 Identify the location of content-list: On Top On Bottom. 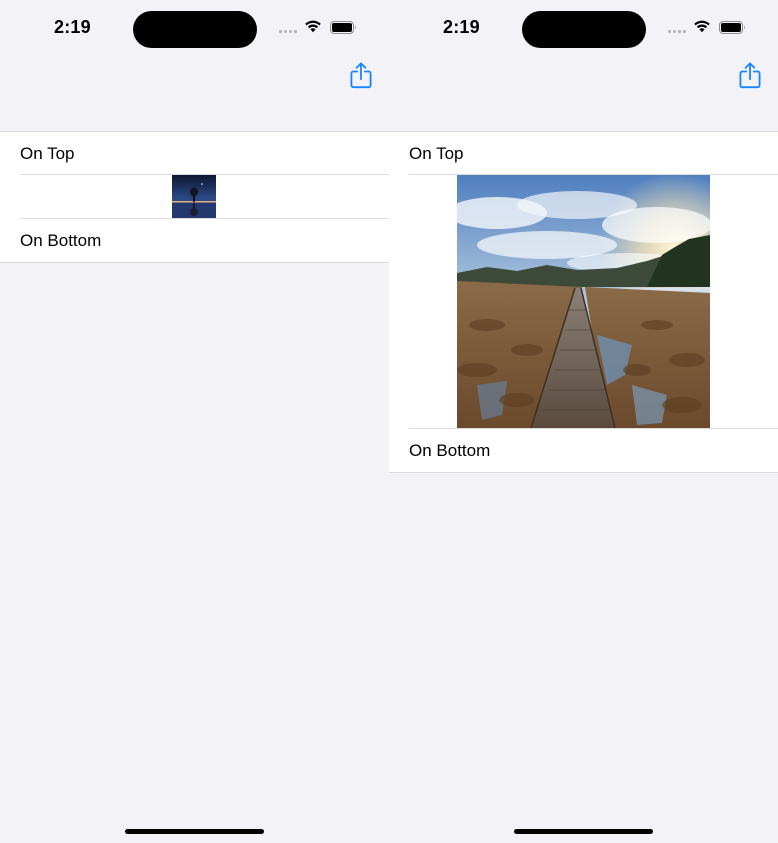
(194, 197).